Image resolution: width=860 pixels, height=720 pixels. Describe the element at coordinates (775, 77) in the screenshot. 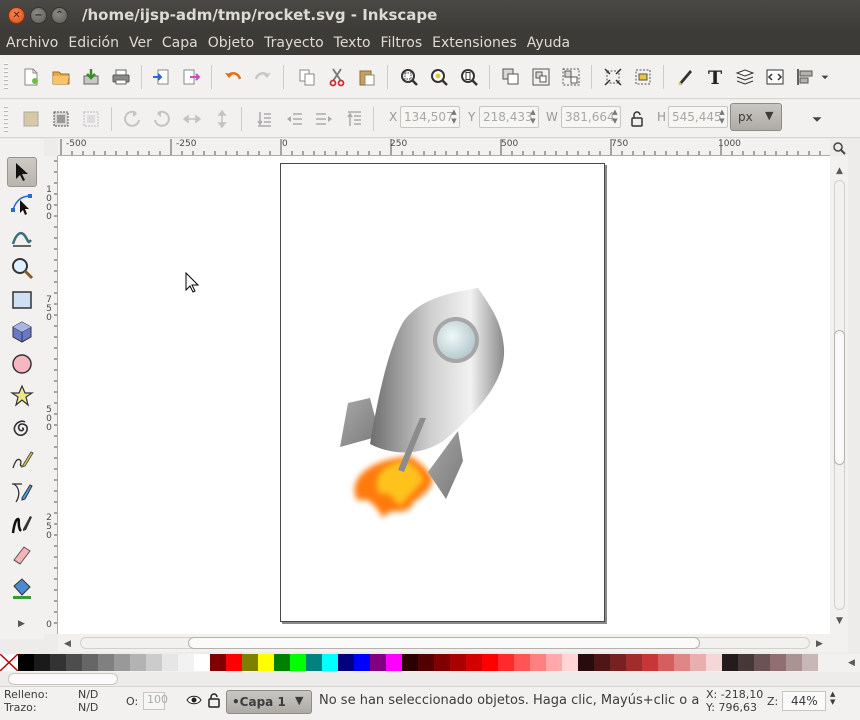

I see `xml-editor-button` at that location.